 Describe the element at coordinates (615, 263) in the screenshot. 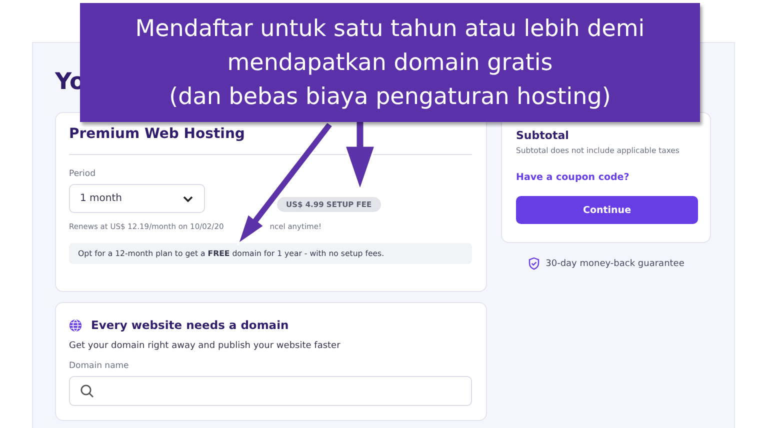

I see `guarantee-text: 30-day money-back guarantee` at that location.